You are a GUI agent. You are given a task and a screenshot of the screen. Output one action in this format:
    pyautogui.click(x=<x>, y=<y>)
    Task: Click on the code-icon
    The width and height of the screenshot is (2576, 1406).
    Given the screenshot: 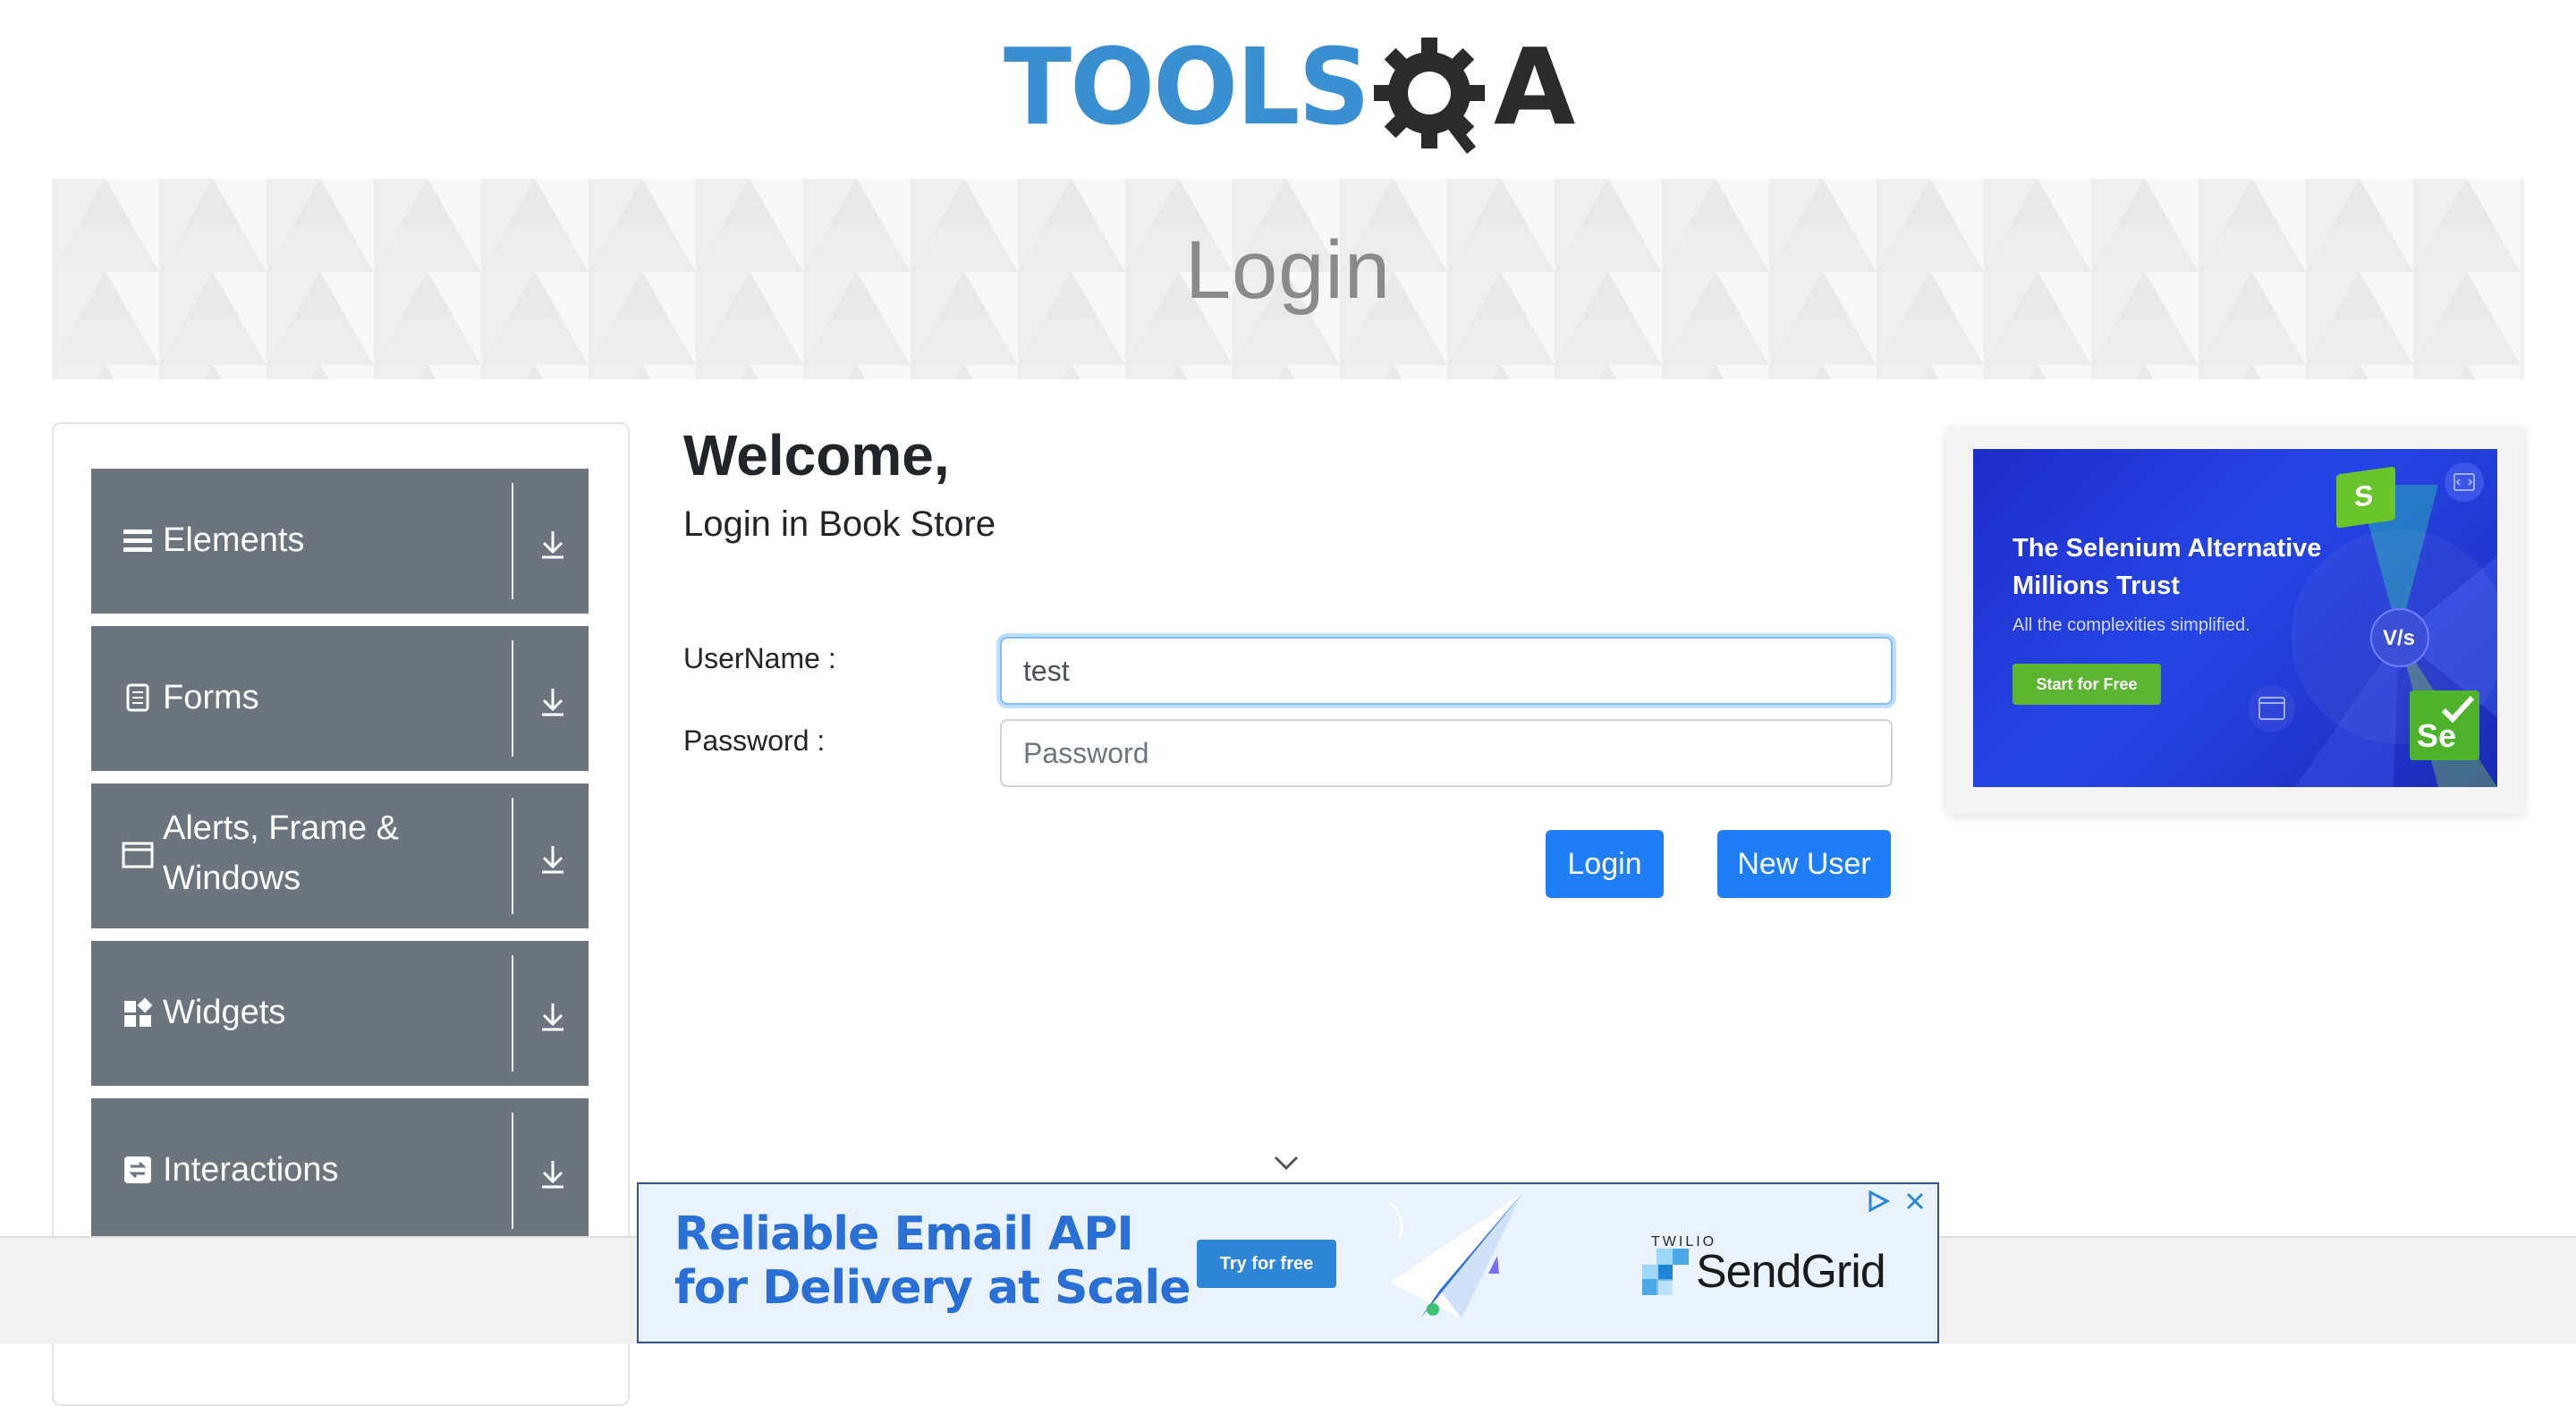 What is the action you would take?
    pyautogui.click(x=2464, y=482)
    